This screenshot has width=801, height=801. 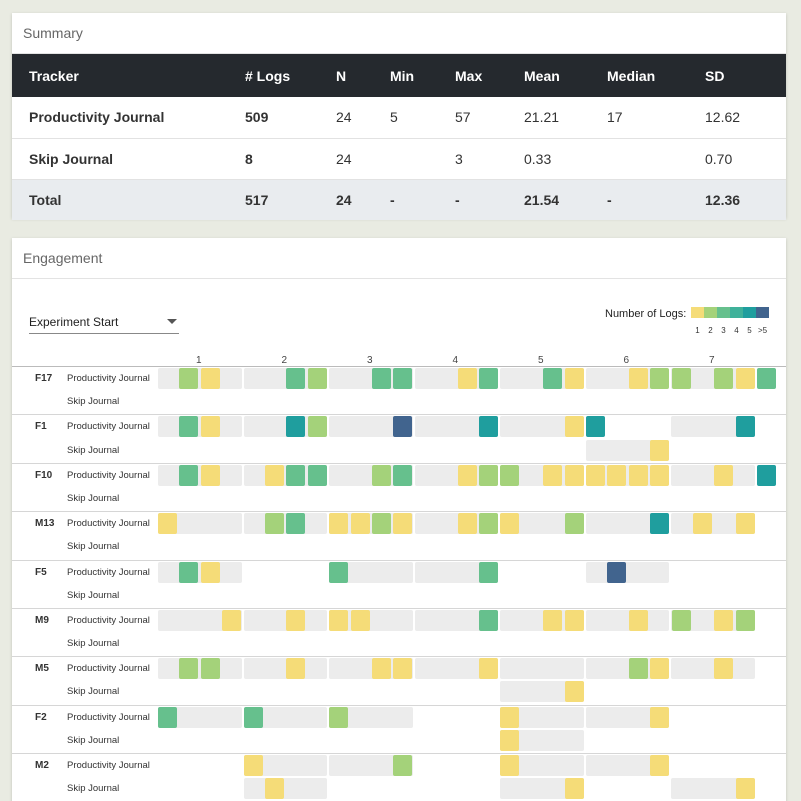 What do you see at coordinates (363, 75) in the screenshot?
I see `col-header-n: N` at bounding box center [363, 75].